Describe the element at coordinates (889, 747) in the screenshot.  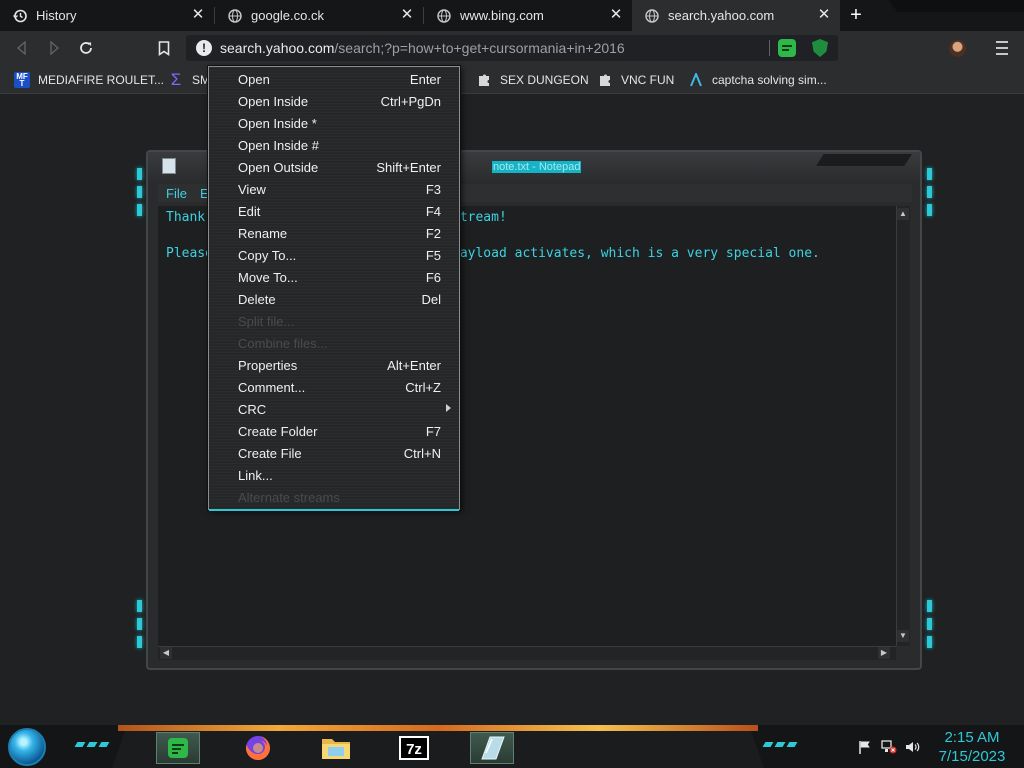
I see `network-error-icon` at that location.